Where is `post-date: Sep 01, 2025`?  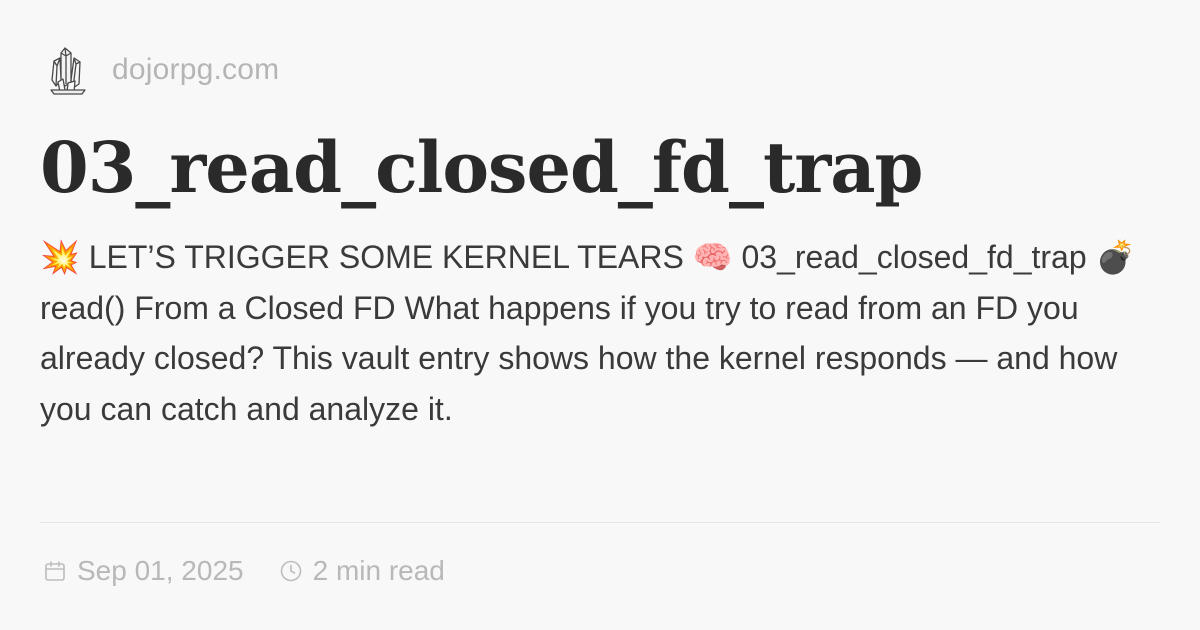
post-date: Sep 01, 2025 is located at coordinates (143, 571).